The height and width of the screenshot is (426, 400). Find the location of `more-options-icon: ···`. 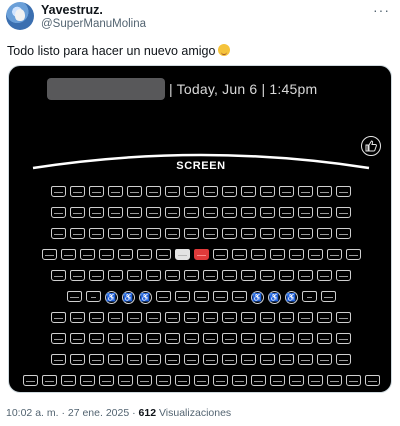

more-options-icon: ··· is located at coordinates (381, 10).